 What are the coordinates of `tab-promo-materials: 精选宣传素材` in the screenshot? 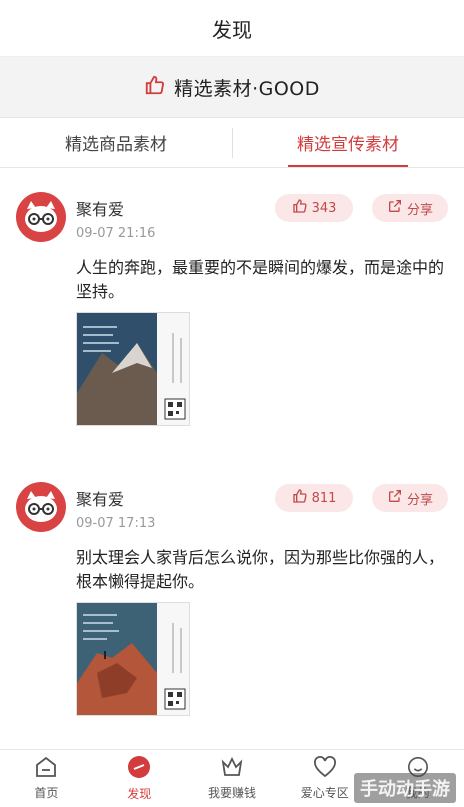 It's located at (348, 142).